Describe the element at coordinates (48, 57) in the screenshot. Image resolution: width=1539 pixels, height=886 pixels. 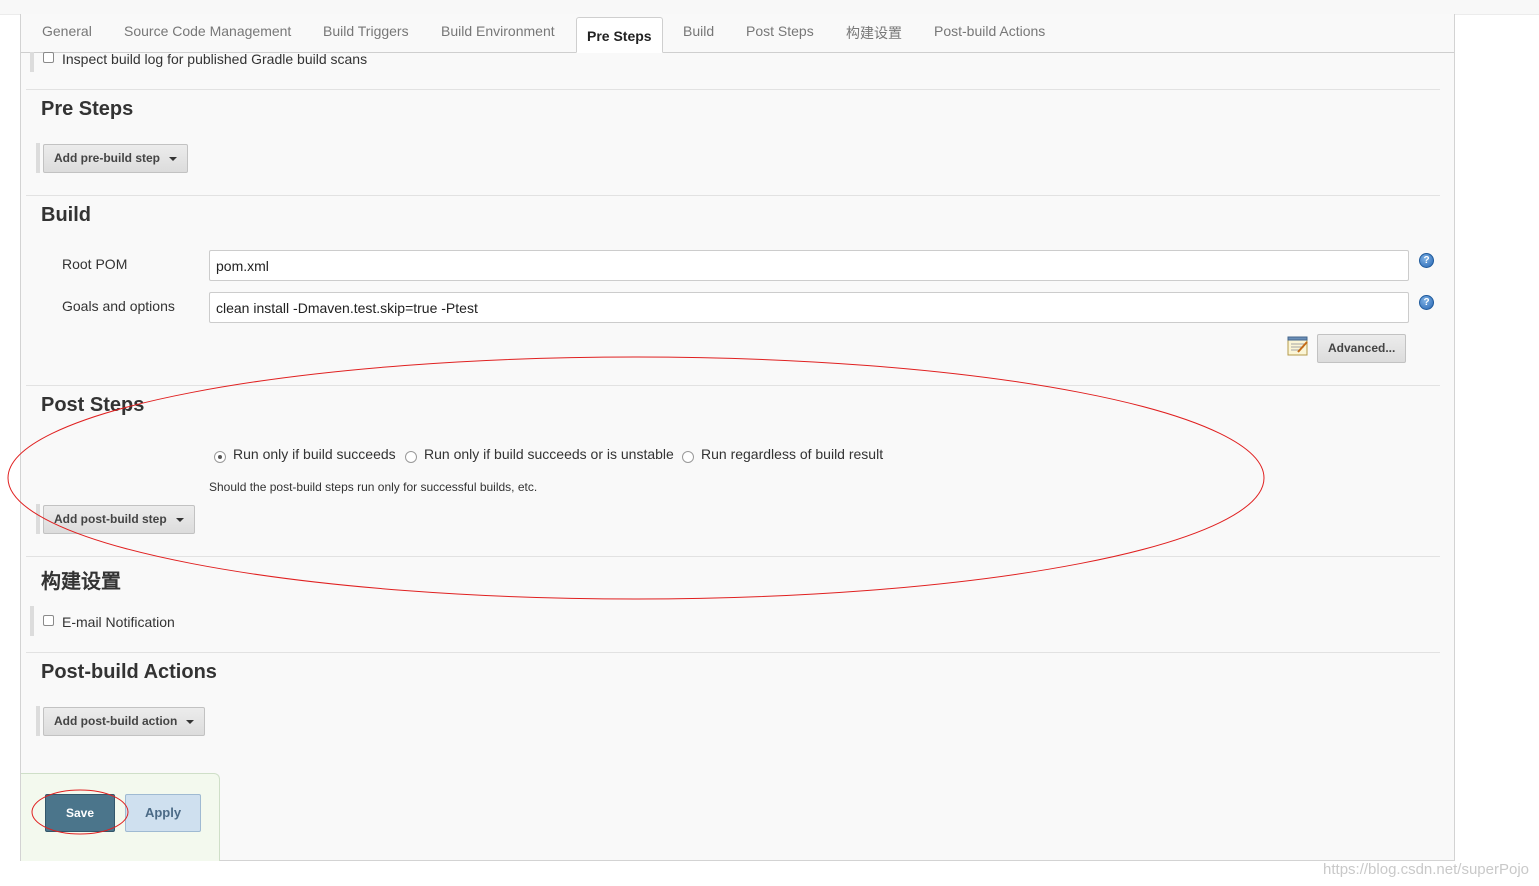
I see `inspect-gradle-checkbox` at that location.